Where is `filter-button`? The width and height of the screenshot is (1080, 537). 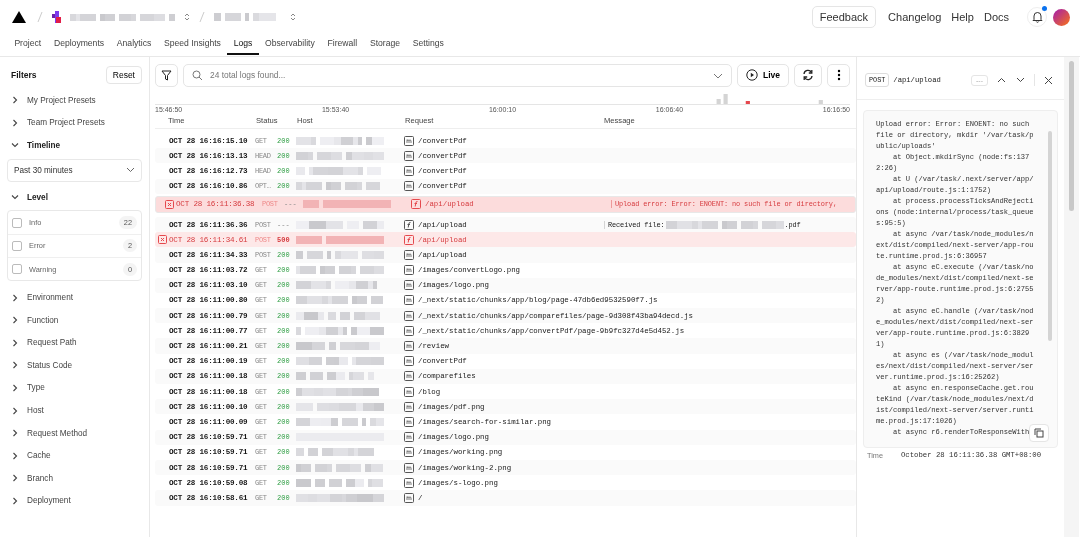 filter-button is located at coordinates (166, 75).